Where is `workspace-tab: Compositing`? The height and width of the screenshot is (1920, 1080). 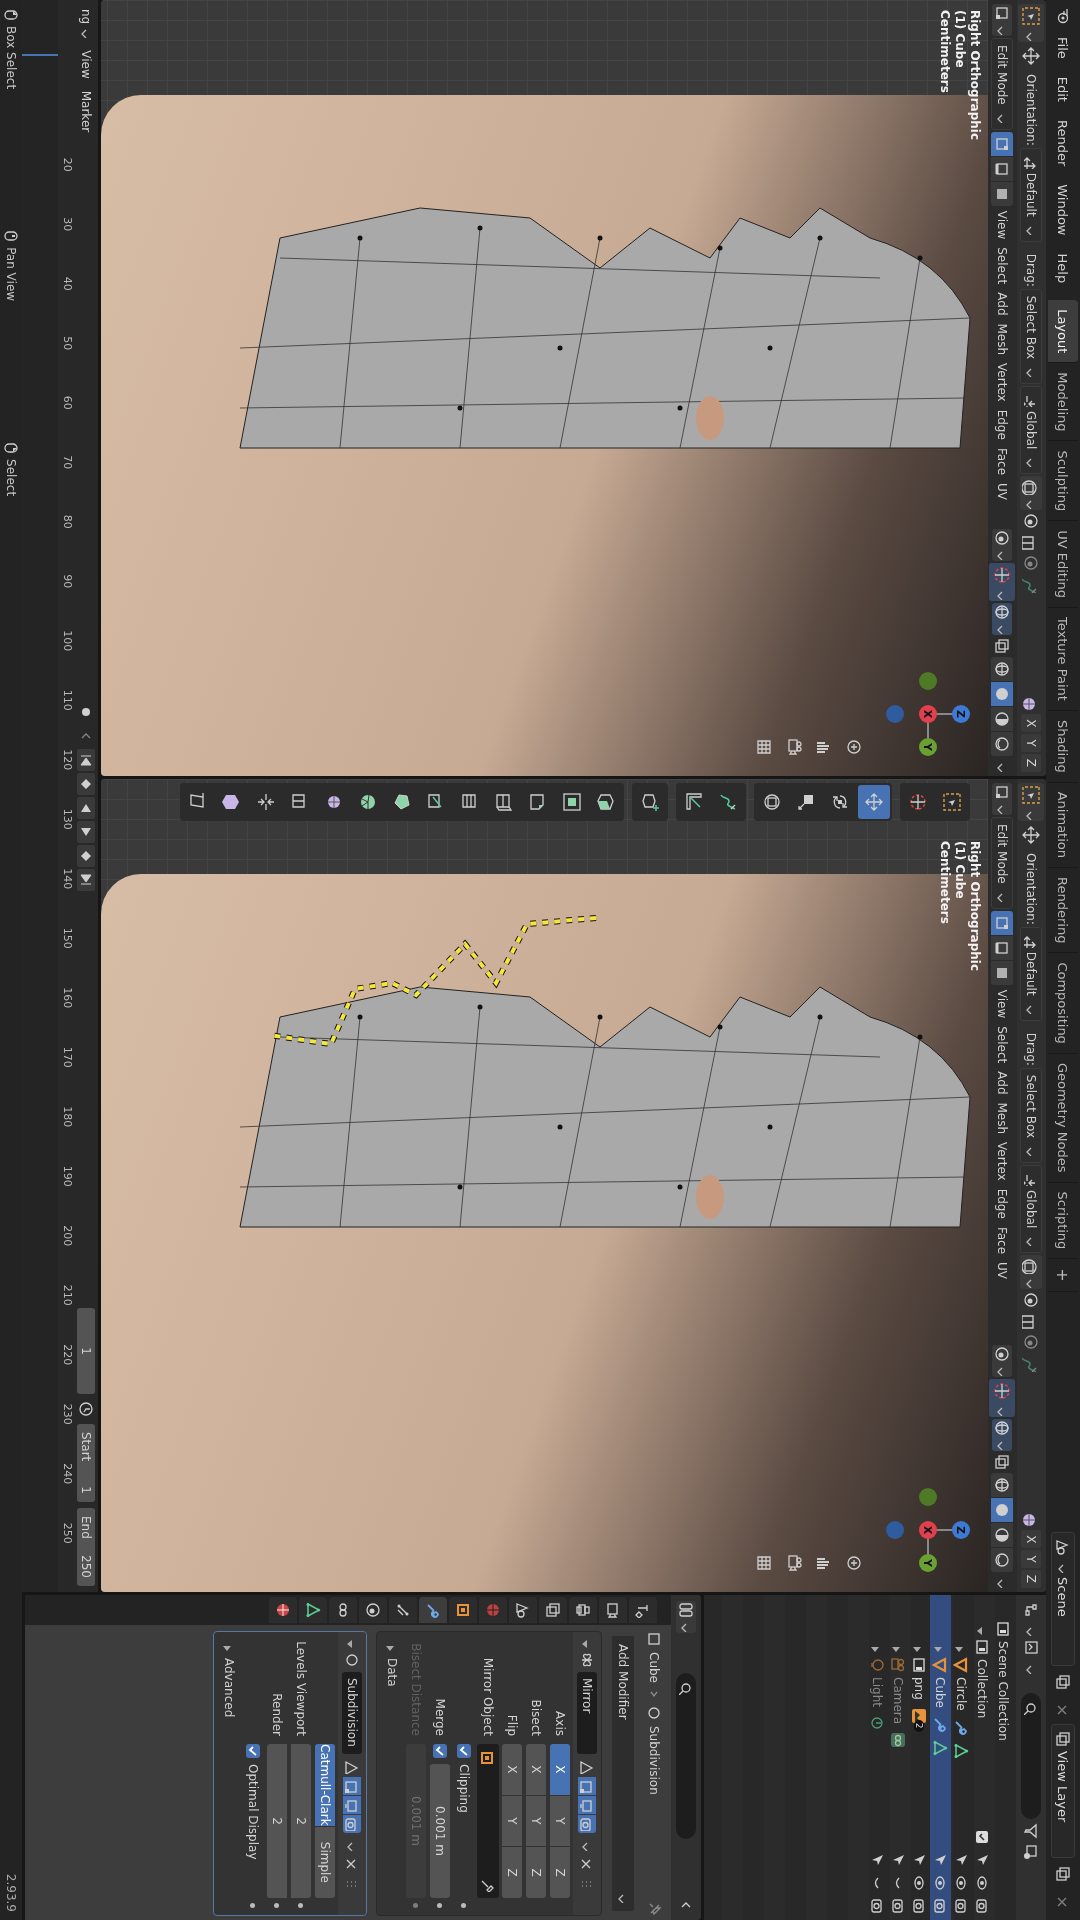 workspace-tab: Compositing is located at coordinates (1063, 1003).